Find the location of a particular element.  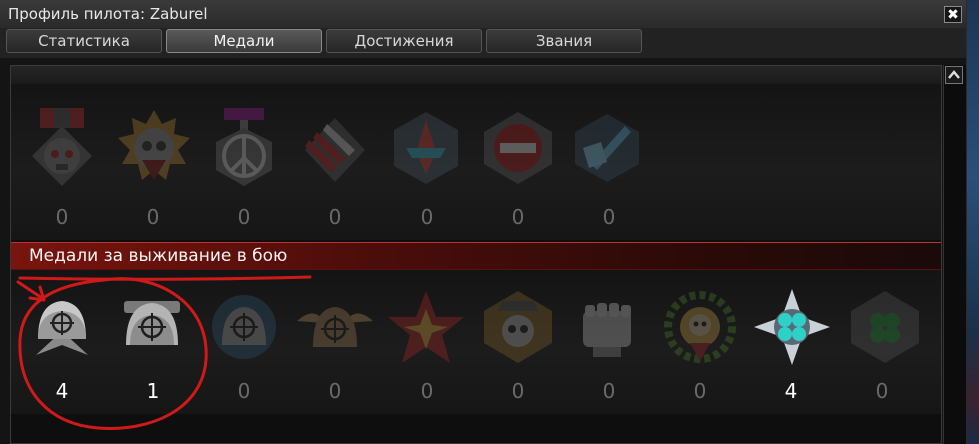

laurel-skull-medal-icon is located at coordinates (700, 327).